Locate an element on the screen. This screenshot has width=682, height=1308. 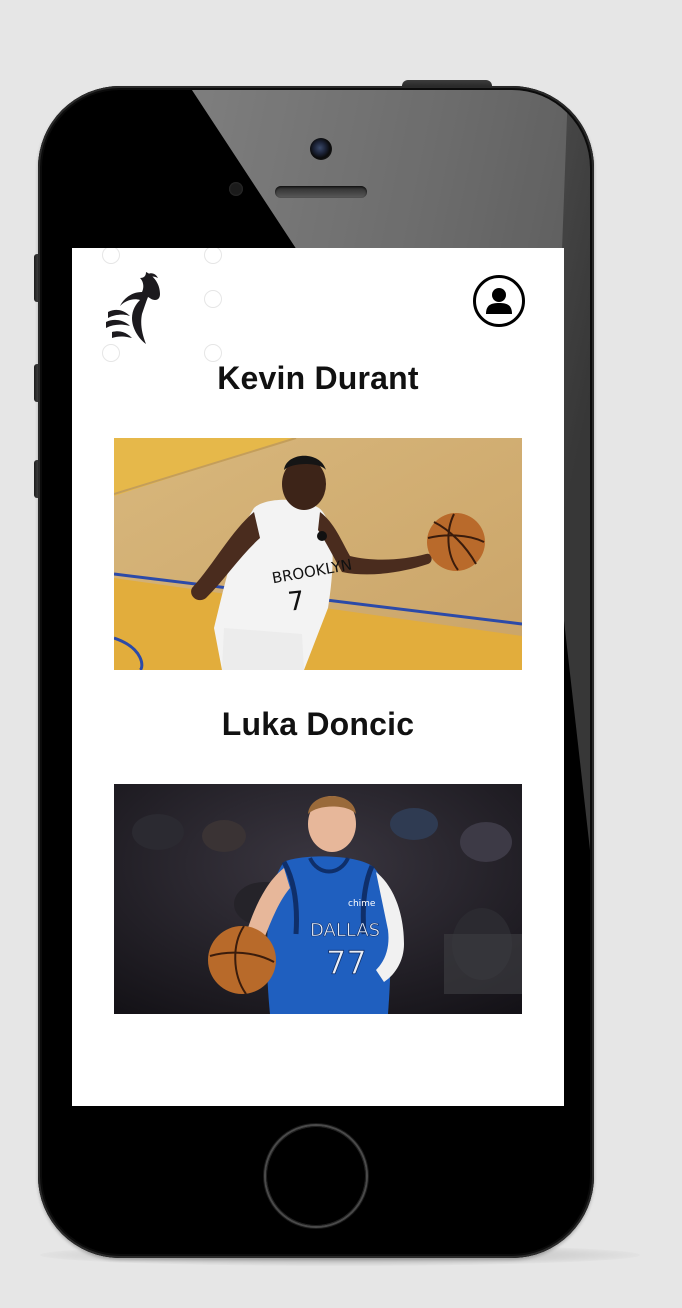
jersey-sponsor-text: chime is located at coordinates (362, 904).